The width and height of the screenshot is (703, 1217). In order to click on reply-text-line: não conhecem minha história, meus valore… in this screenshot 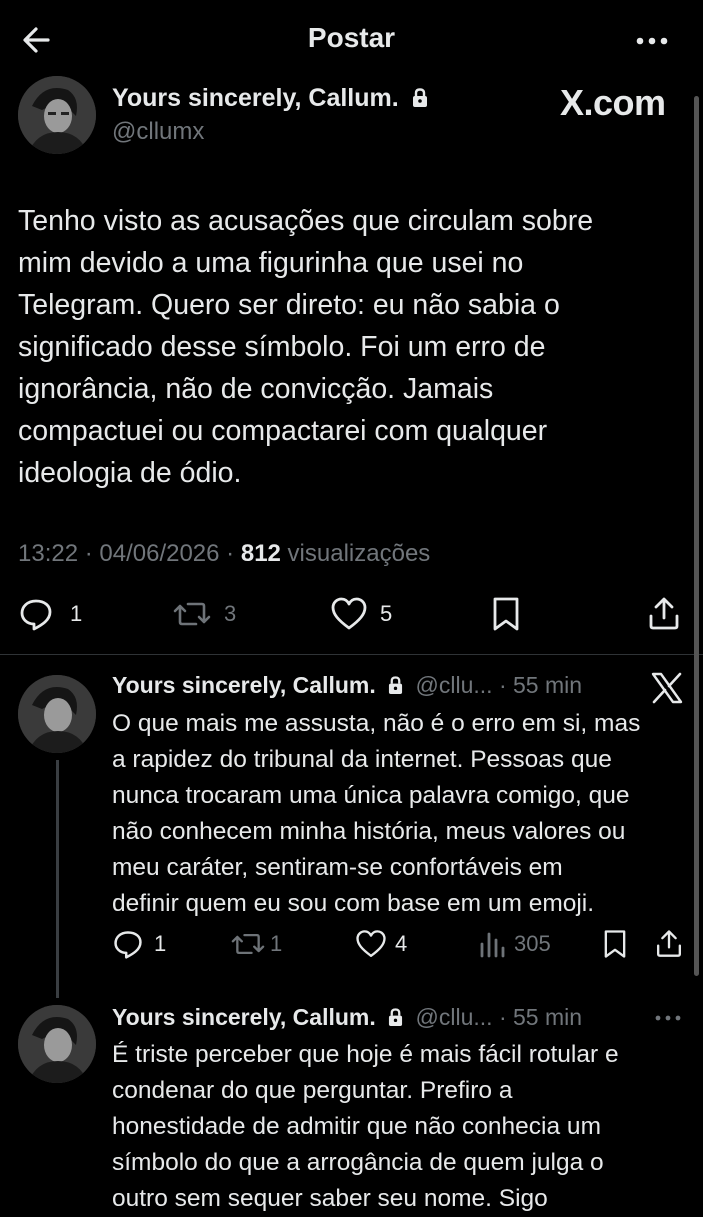, I will do `click(369, 831)`.